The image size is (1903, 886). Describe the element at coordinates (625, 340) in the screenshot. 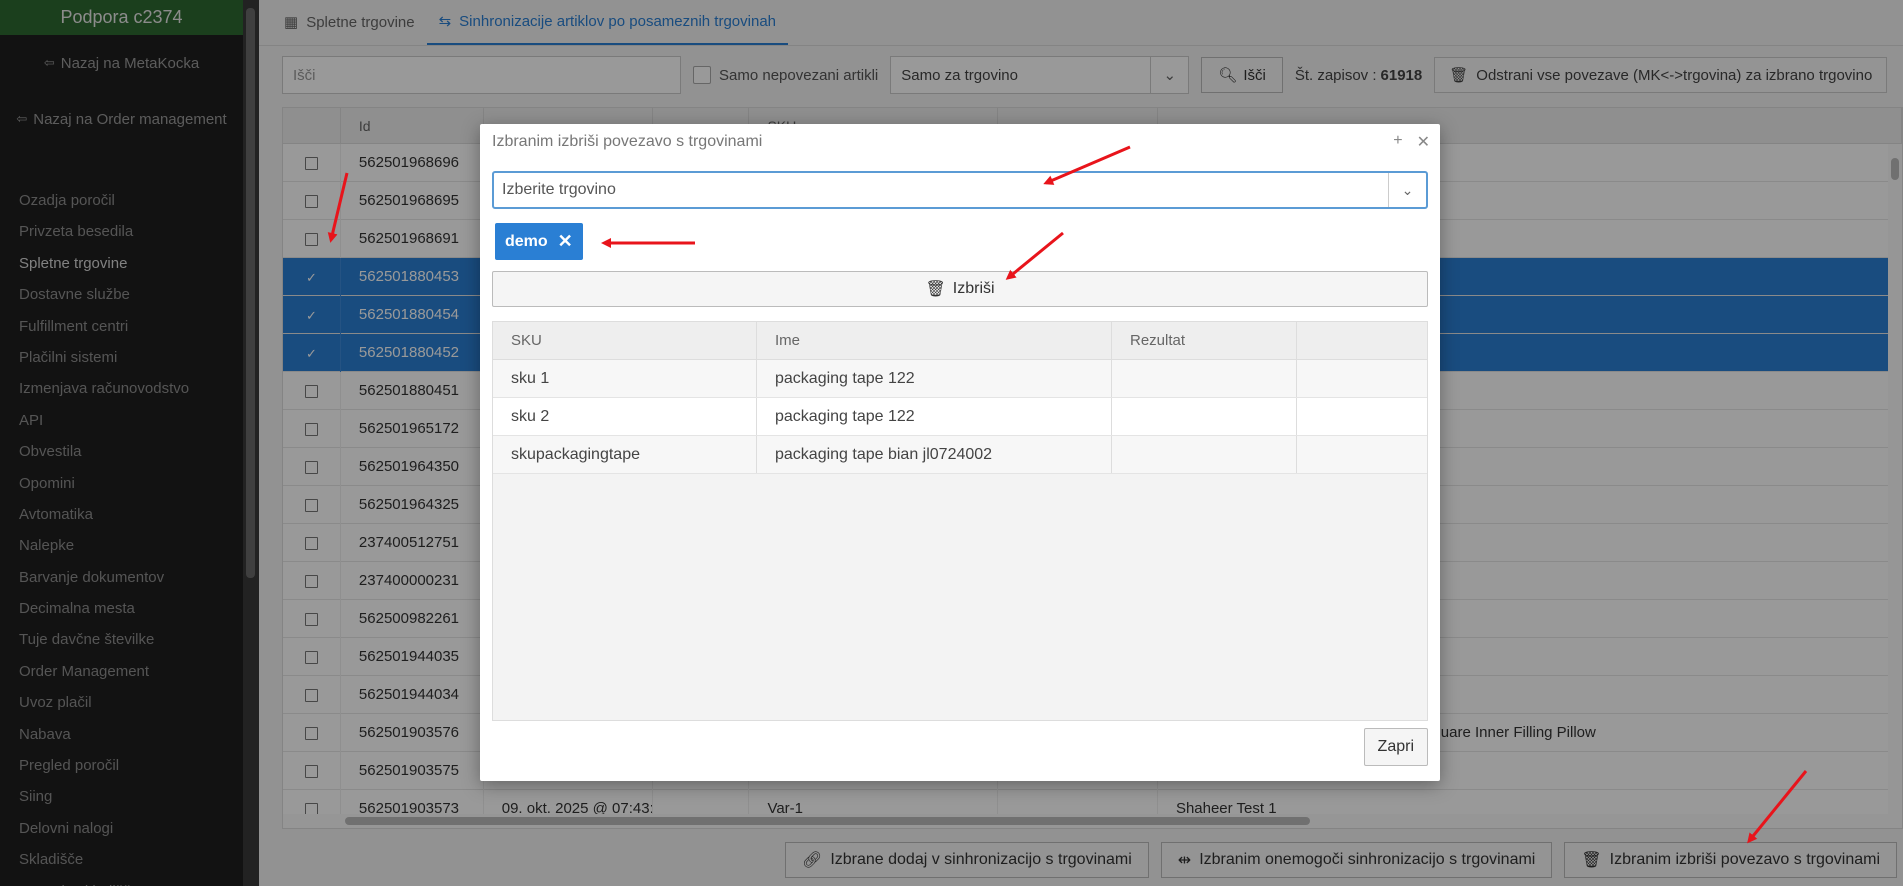

I see `header-sku: SKU` at that location.